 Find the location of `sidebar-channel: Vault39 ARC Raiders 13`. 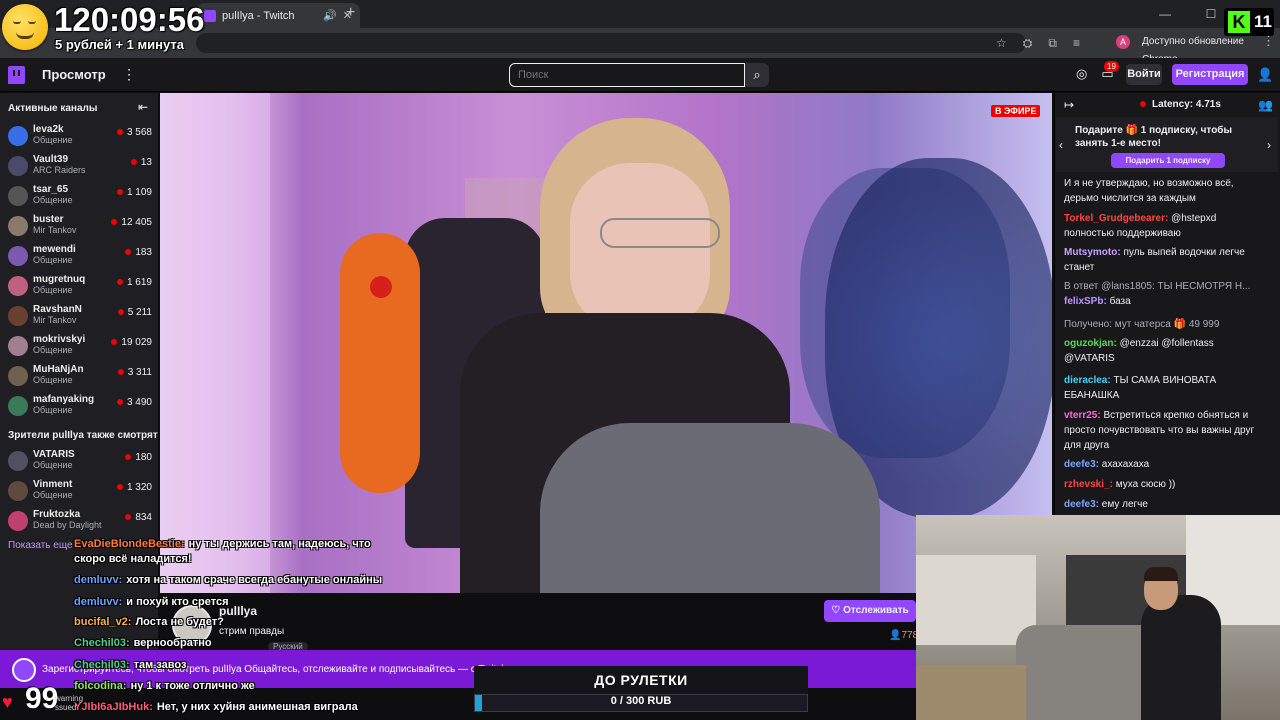

sidebar-channel: Vault39 ARC Raiders 13 is located at coordinates (79, 168).